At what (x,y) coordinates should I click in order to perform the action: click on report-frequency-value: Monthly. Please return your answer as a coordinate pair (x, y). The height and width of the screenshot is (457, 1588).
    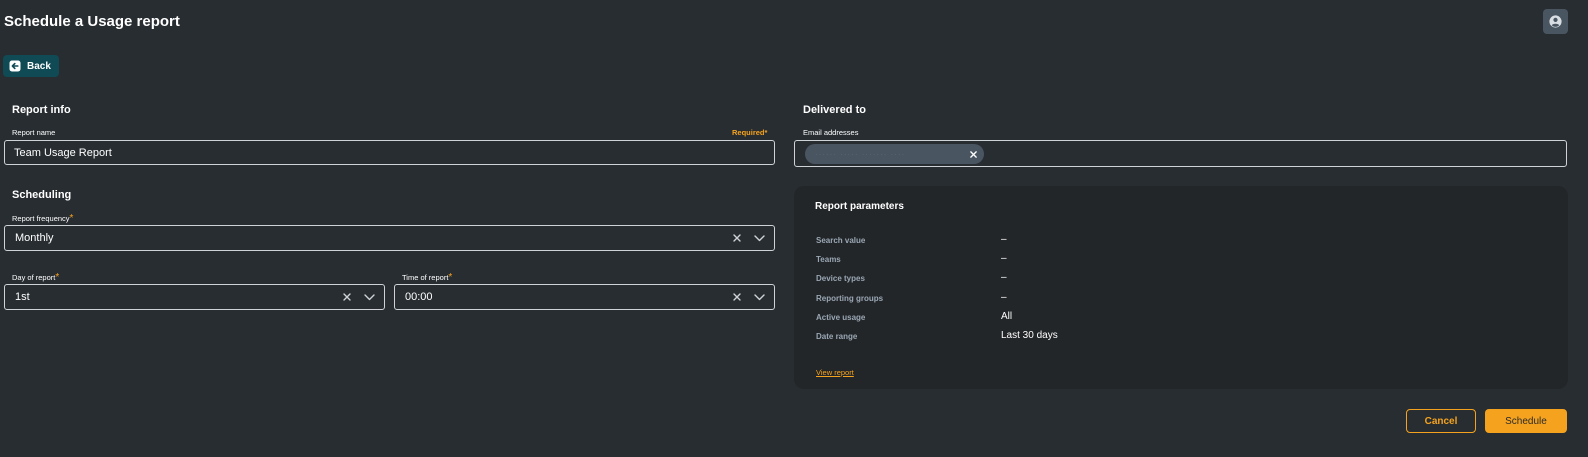
    Looking at the image, I should click on (34, 238).